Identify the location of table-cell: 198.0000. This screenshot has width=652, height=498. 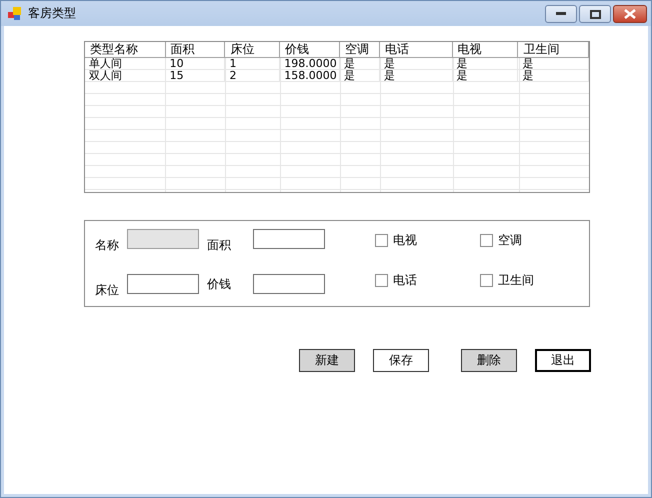
(310, 64).